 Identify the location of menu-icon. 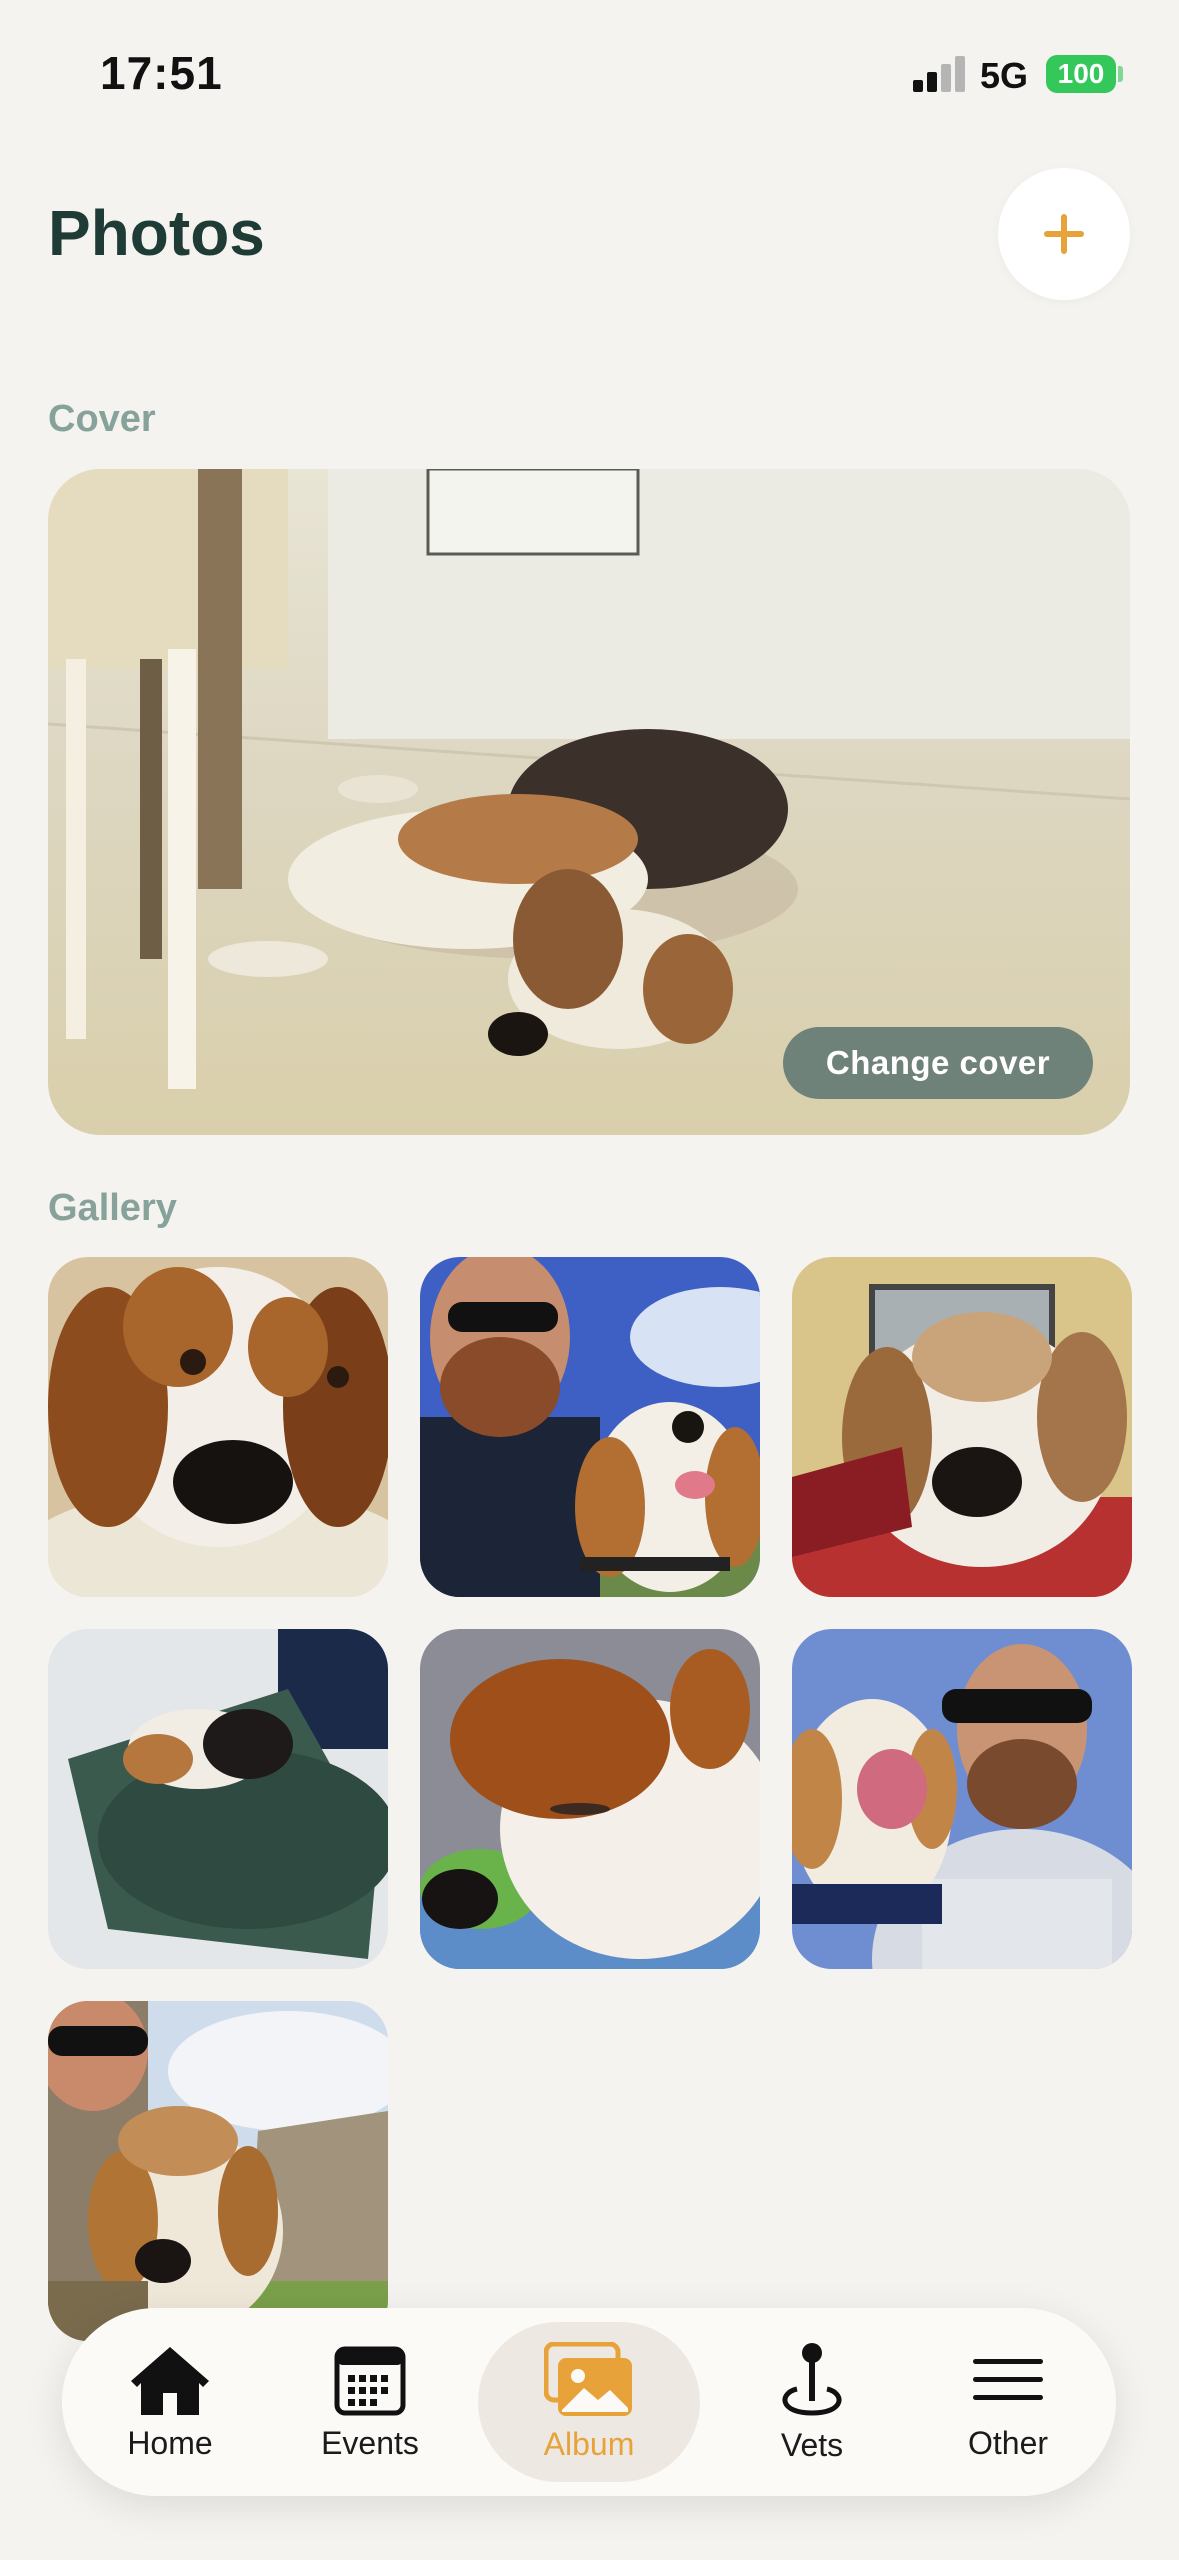
(1008, 2379).